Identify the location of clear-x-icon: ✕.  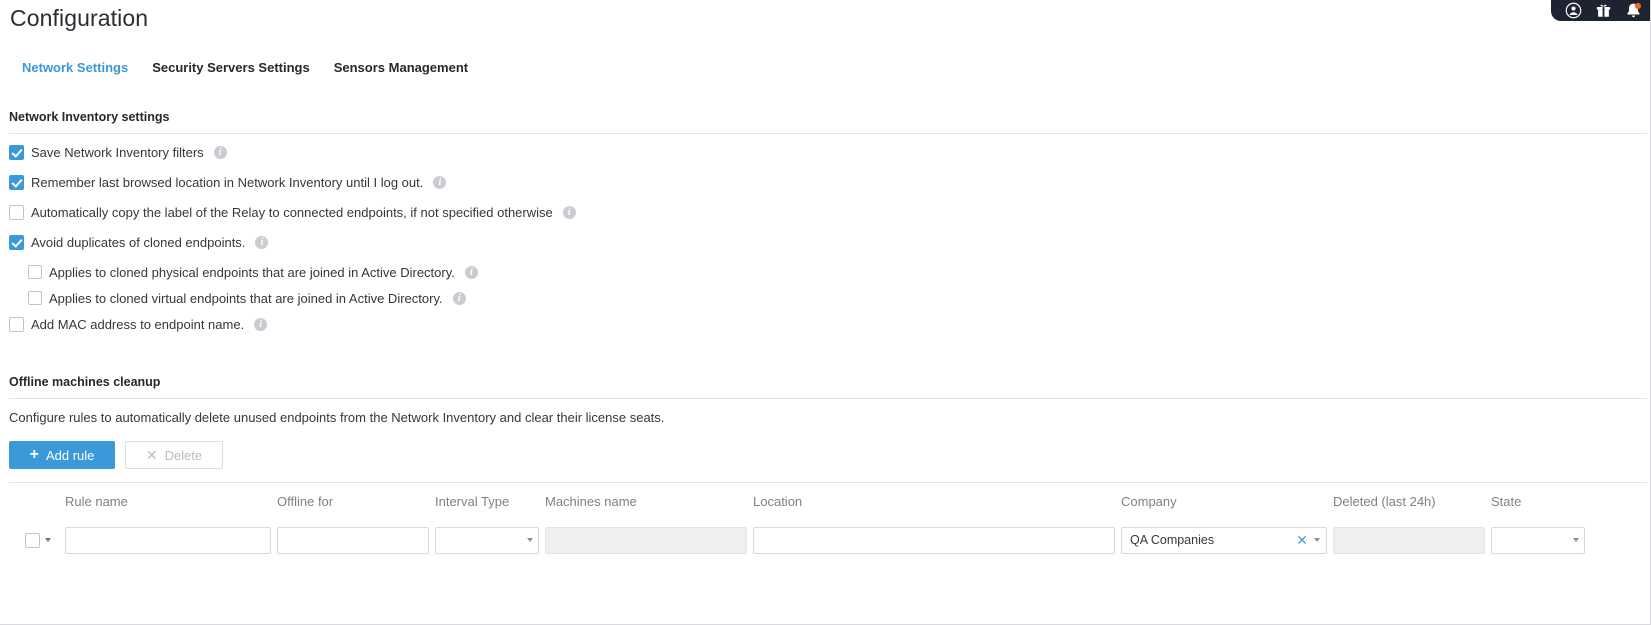
(1302, 540).